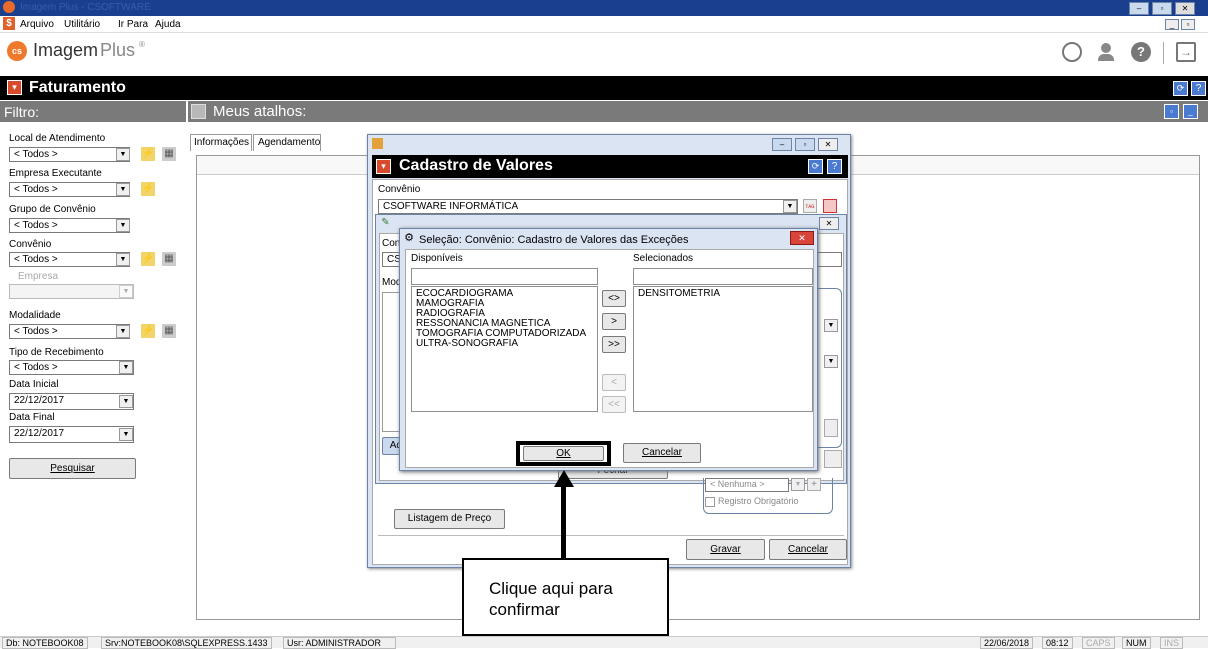 The image size is (1208, 649). What do you see at coordinates (123, 154) in the screenshot?
I see `local-dropdown-icon: ▼` at bounding box center [123, 154].